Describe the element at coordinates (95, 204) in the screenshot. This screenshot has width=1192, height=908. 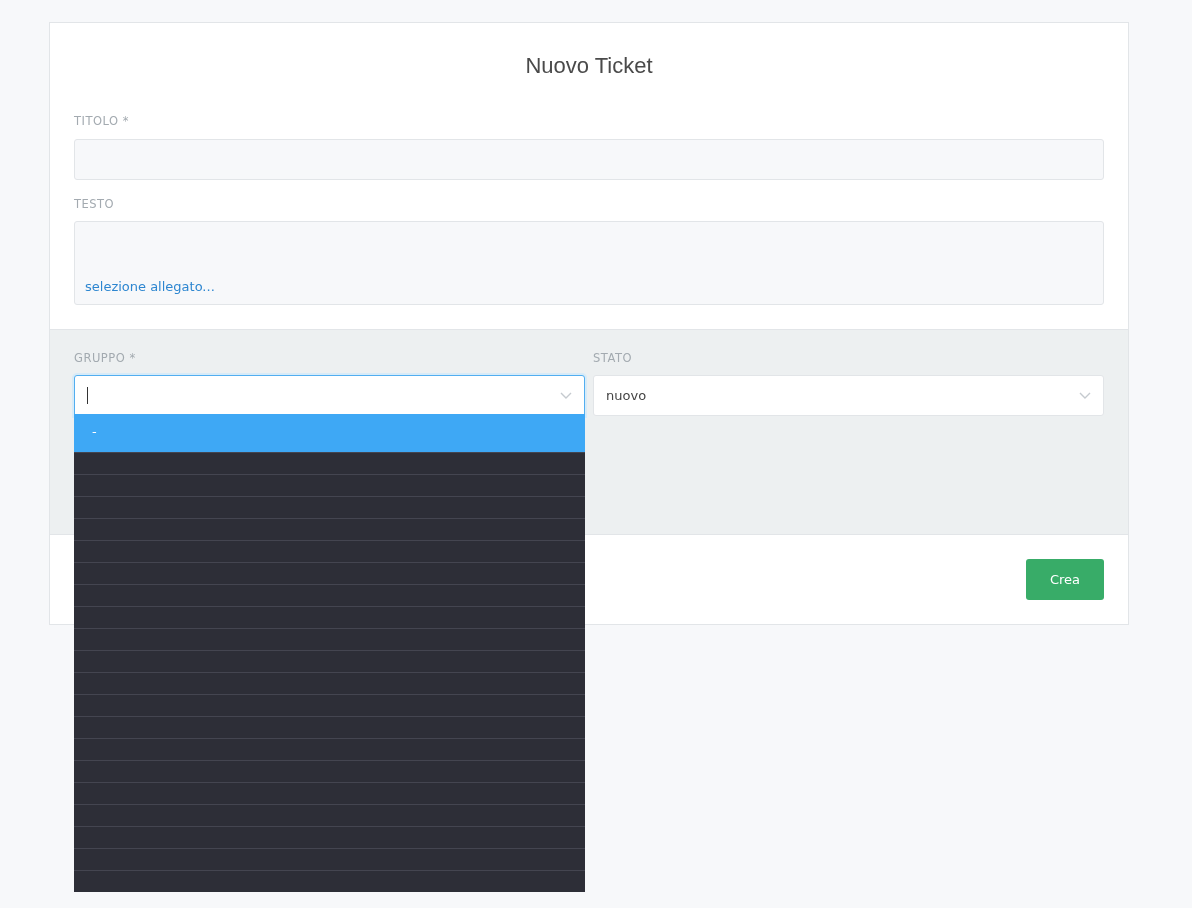
I see `field-label: TESTO` at that location.